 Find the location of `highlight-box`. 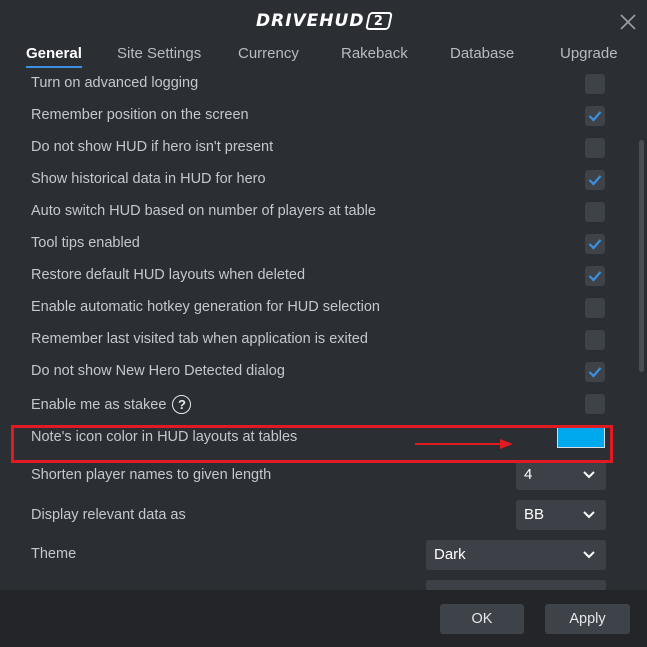

highlight-box is located at coordinates (312, 444).